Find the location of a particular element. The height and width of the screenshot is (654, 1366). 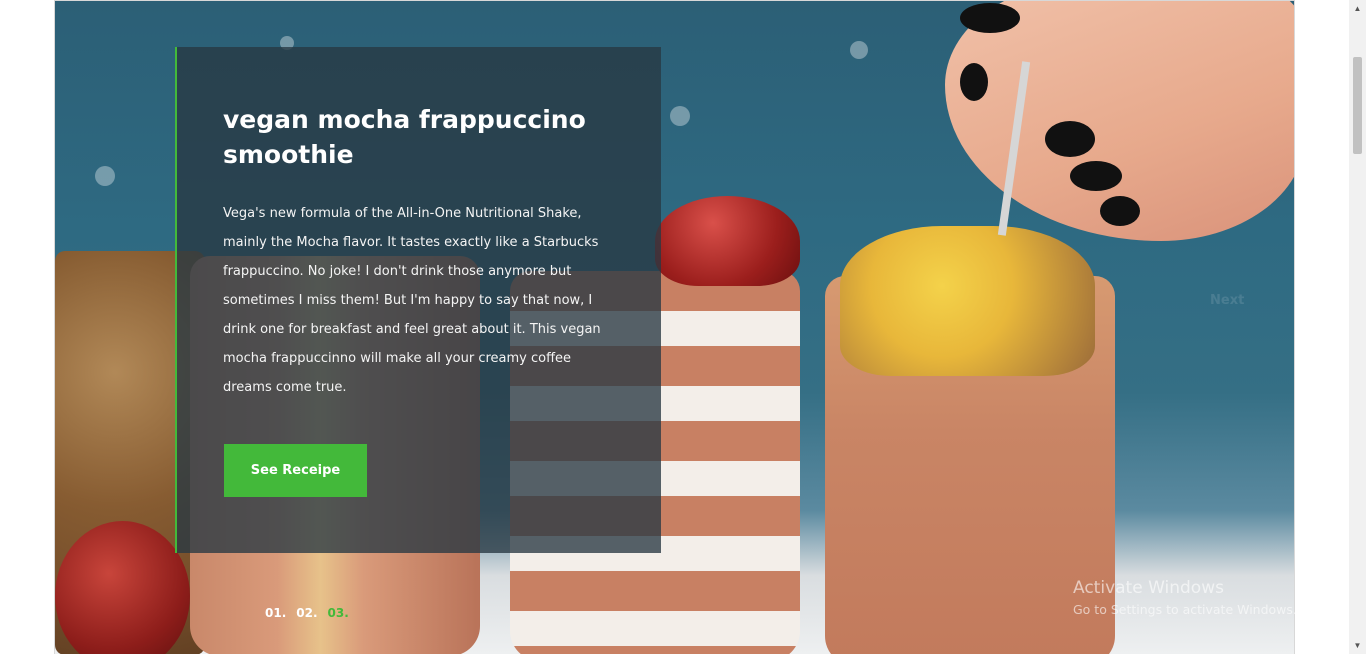

slide-pagination: 01. 02. 03. is located at coordinates (307, 613).